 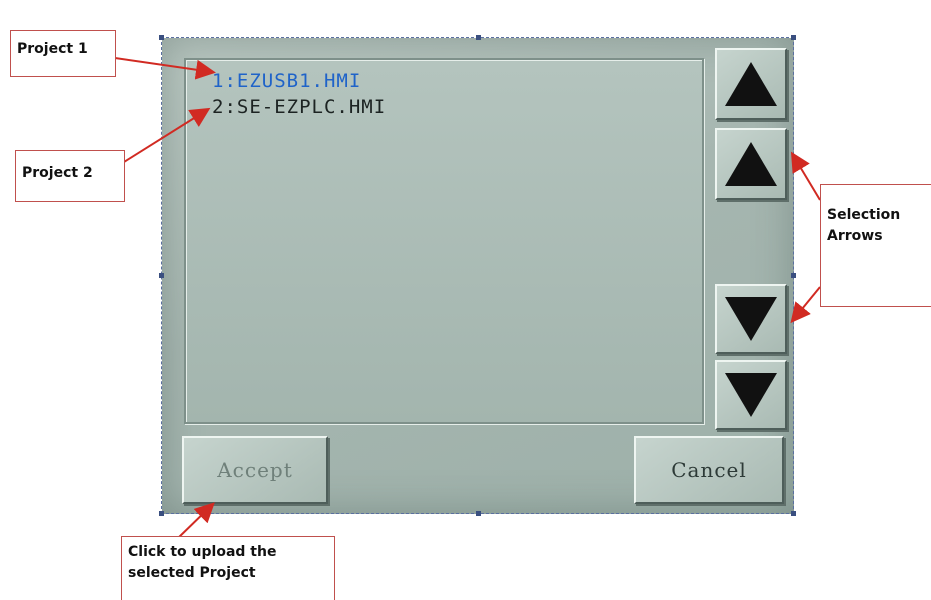 What do you see at coordinates (805, 176) in the screenshot?
I see `arrow-selection-up` at bounding box center [805, 176].